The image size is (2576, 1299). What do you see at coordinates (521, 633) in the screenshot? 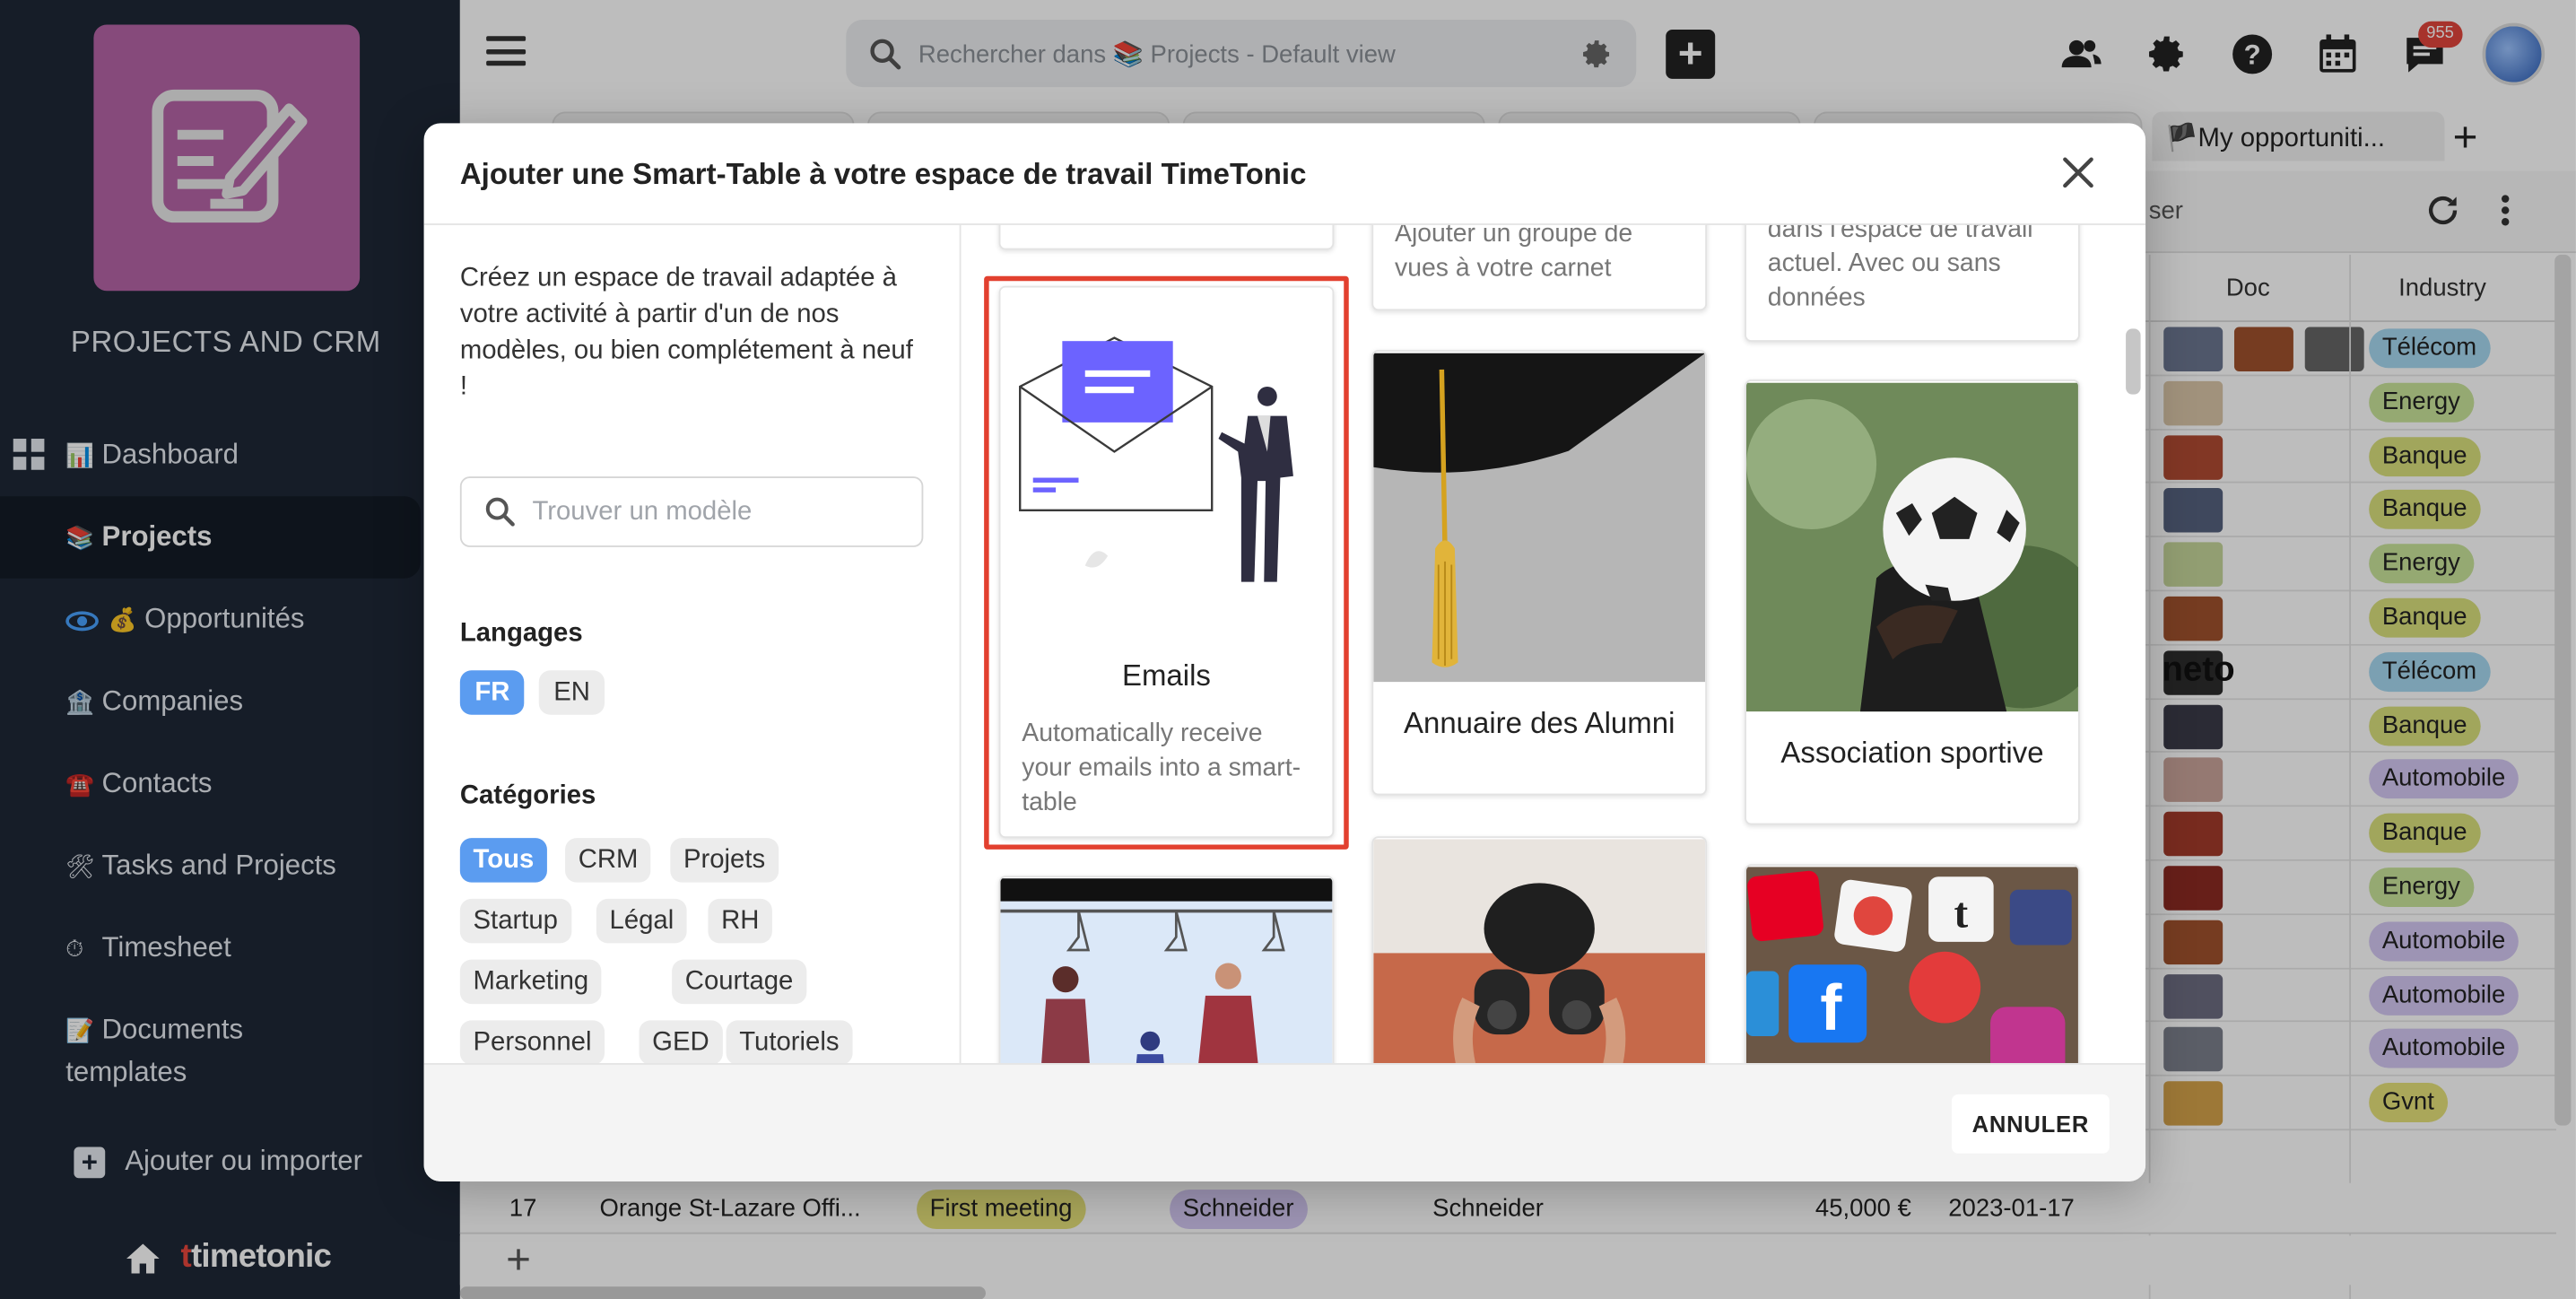
I see `languages-label: Langages` at bounding box center [521, 633].